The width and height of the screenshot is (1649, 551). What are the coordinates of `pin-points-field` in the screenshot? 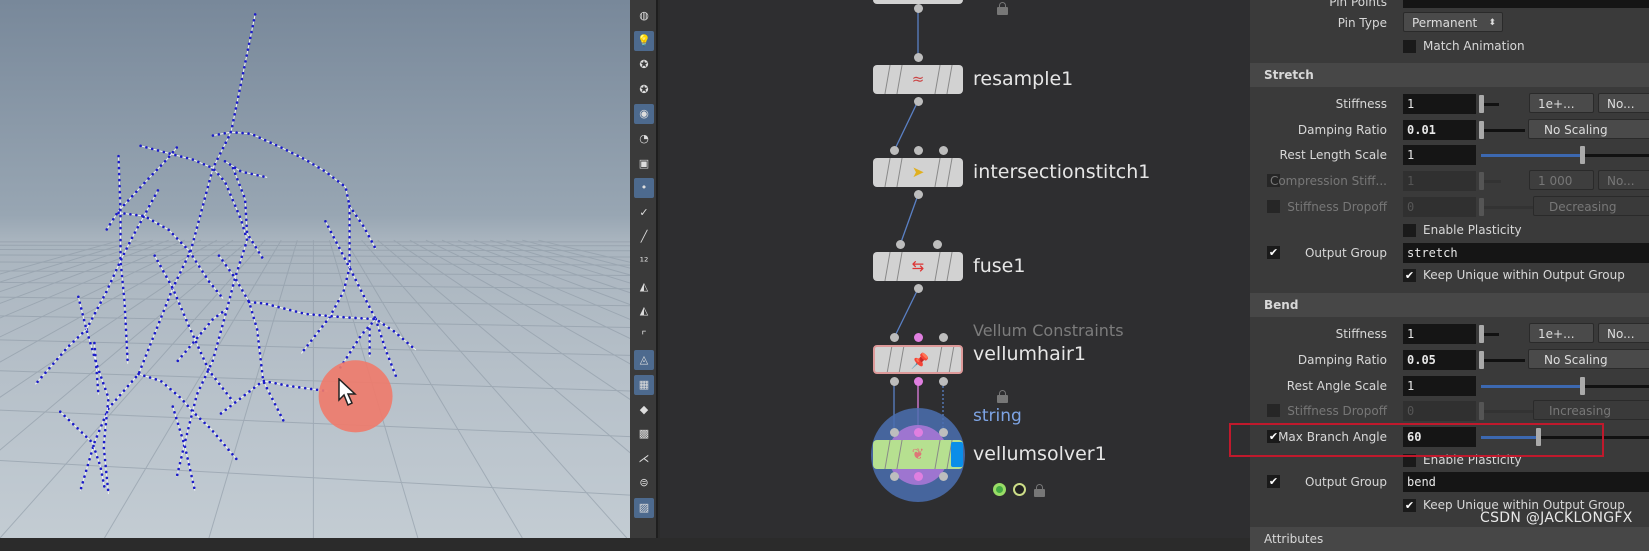 It's located at (1526, 4).